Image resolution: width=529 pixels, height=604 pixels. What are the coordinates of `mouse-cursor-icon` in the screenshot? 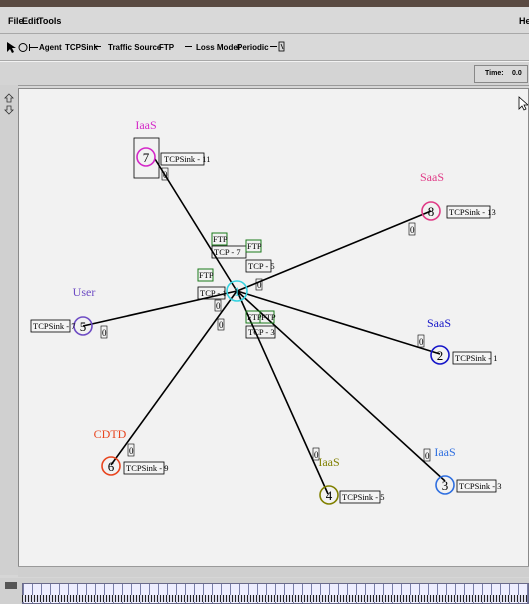 It's located at (523, 103).